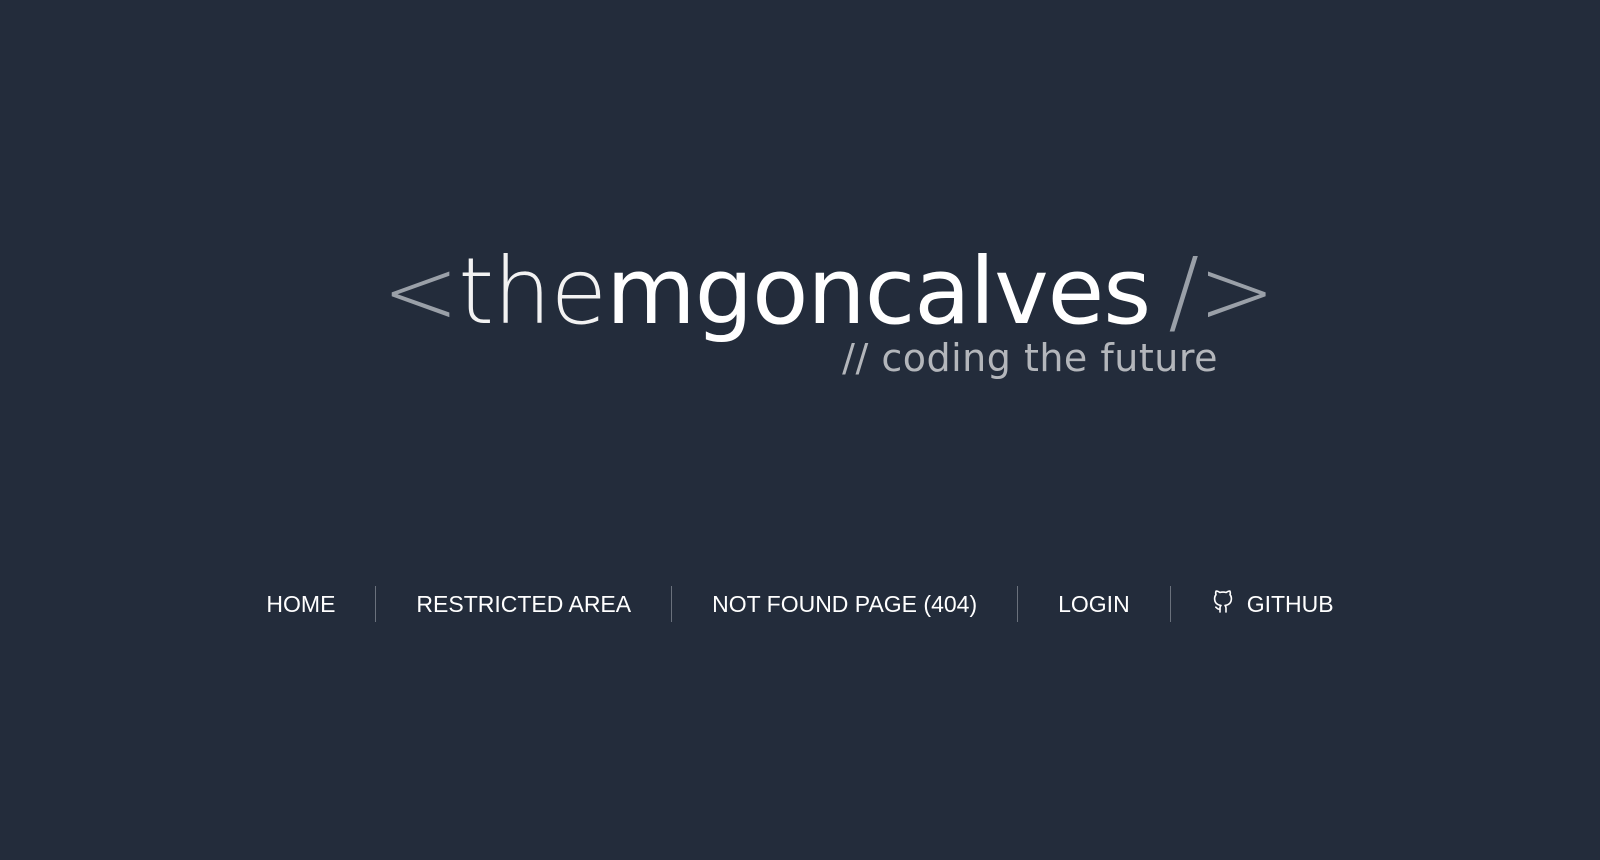 This screenshot has width=1600, height=860. I want to click on logo-wordmark: <themgoncalves/>, so click(828, 292).